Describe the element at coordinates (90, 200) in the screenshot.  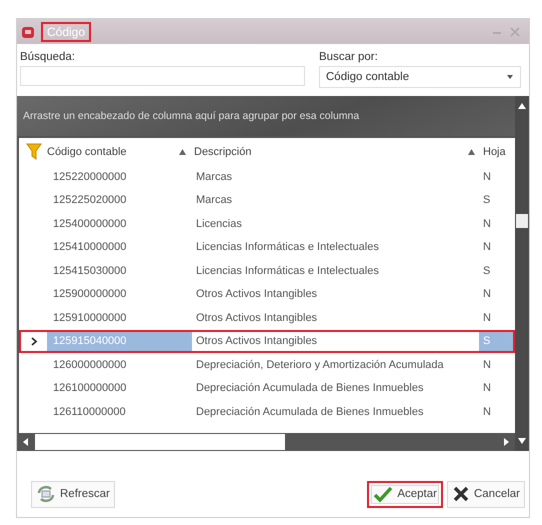
I see `table-cell-text: 125225020000` at that location.